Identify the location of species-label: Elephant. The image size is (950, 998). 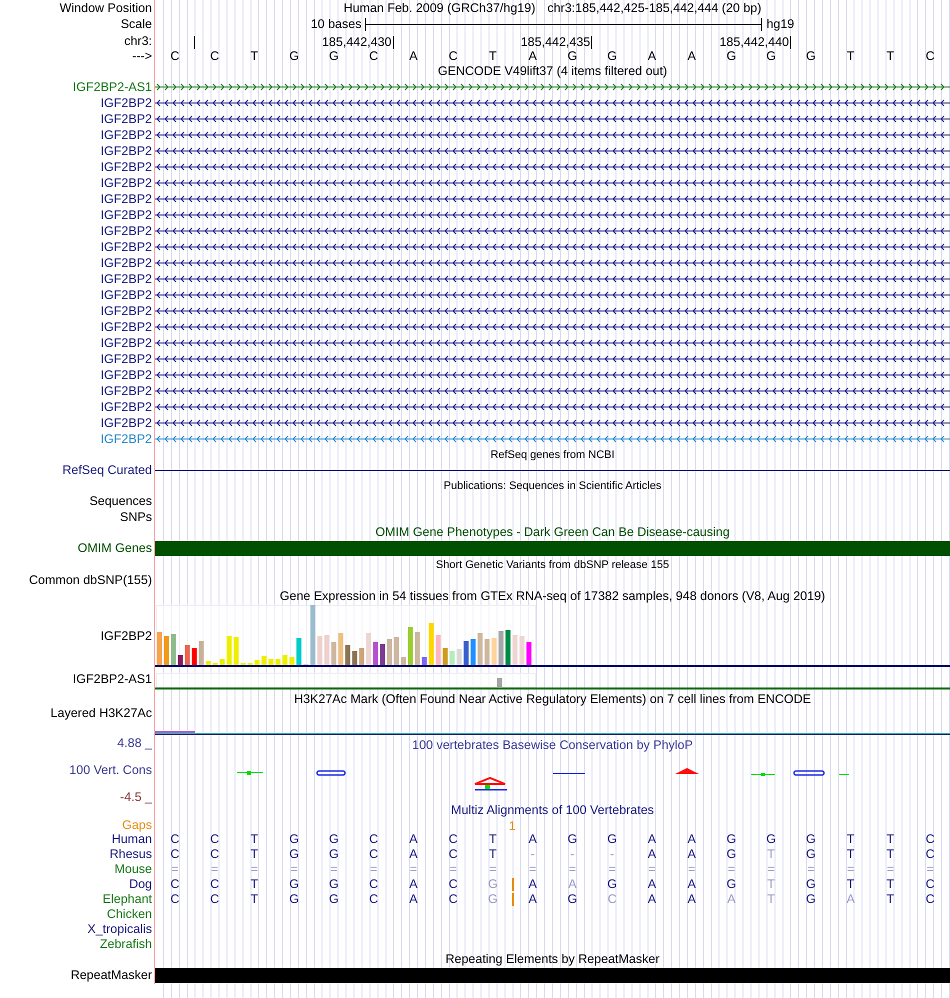
(127, 899).